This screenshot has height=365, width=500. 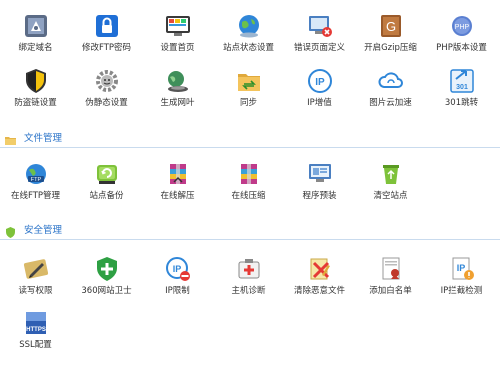 I want to click on whitelist-label: 添加白名单, so click(x=390, y=291).